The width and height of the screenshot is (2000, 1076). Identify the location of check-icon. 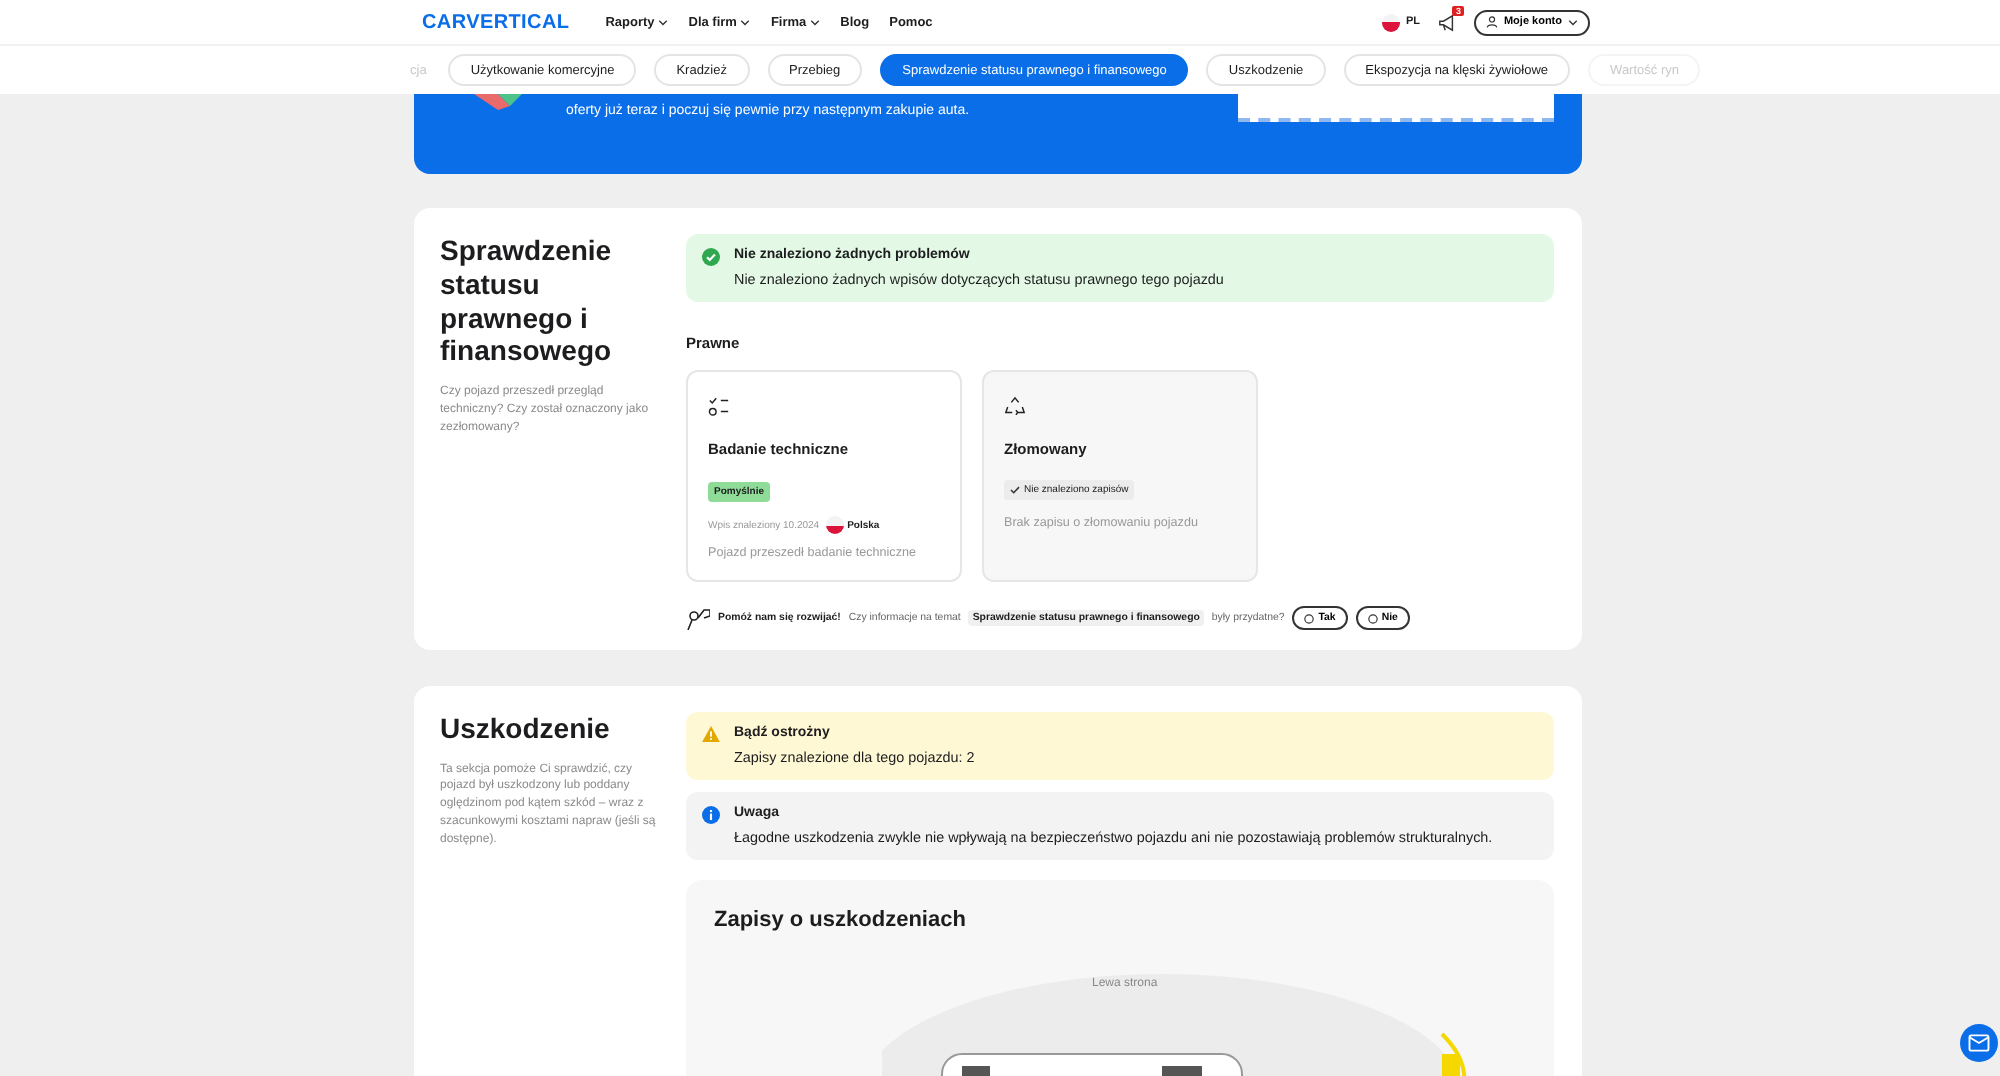
(1015, 490).